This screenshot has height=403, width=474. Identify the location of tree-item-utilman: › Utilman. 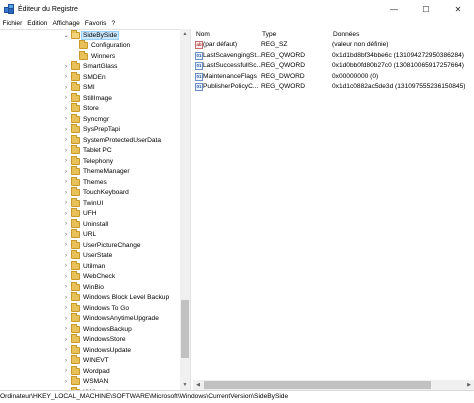
(84, 266).